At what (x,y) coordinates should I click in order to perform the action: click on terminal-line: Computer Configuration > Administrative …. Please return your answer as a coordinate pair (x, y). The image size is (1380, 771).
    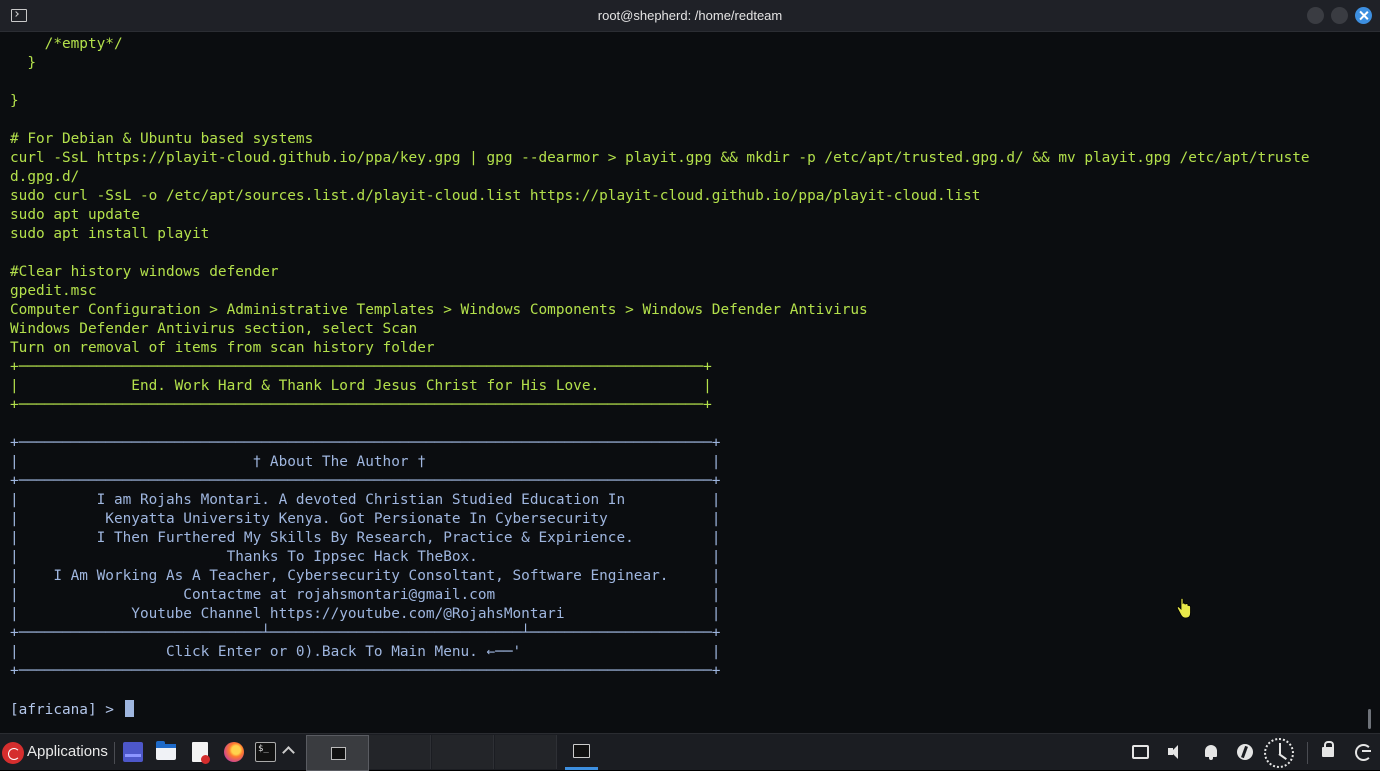
    Looking at the image, I should click on (439, 310).